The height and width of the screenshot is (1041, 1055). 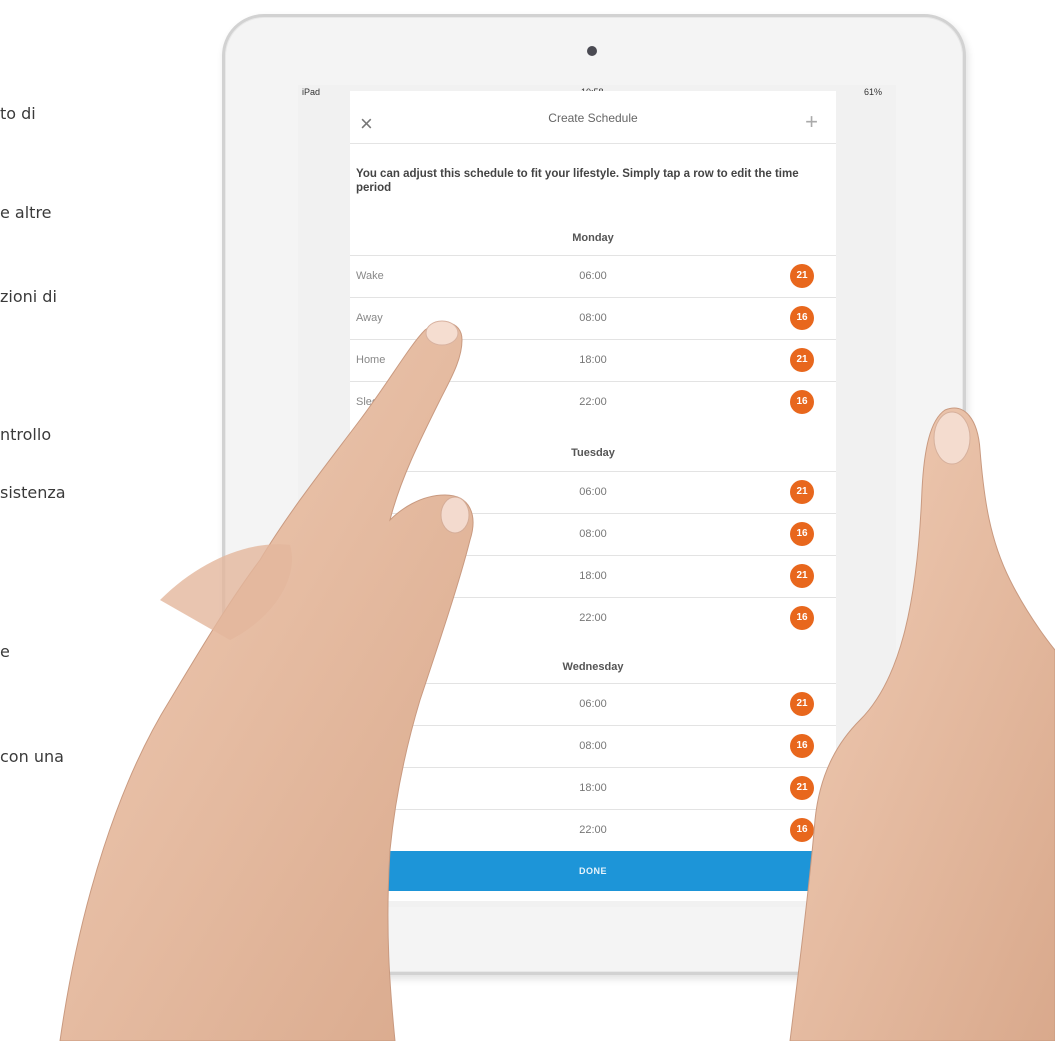 I want to click on camera-icon, so click(x=592, y=51).